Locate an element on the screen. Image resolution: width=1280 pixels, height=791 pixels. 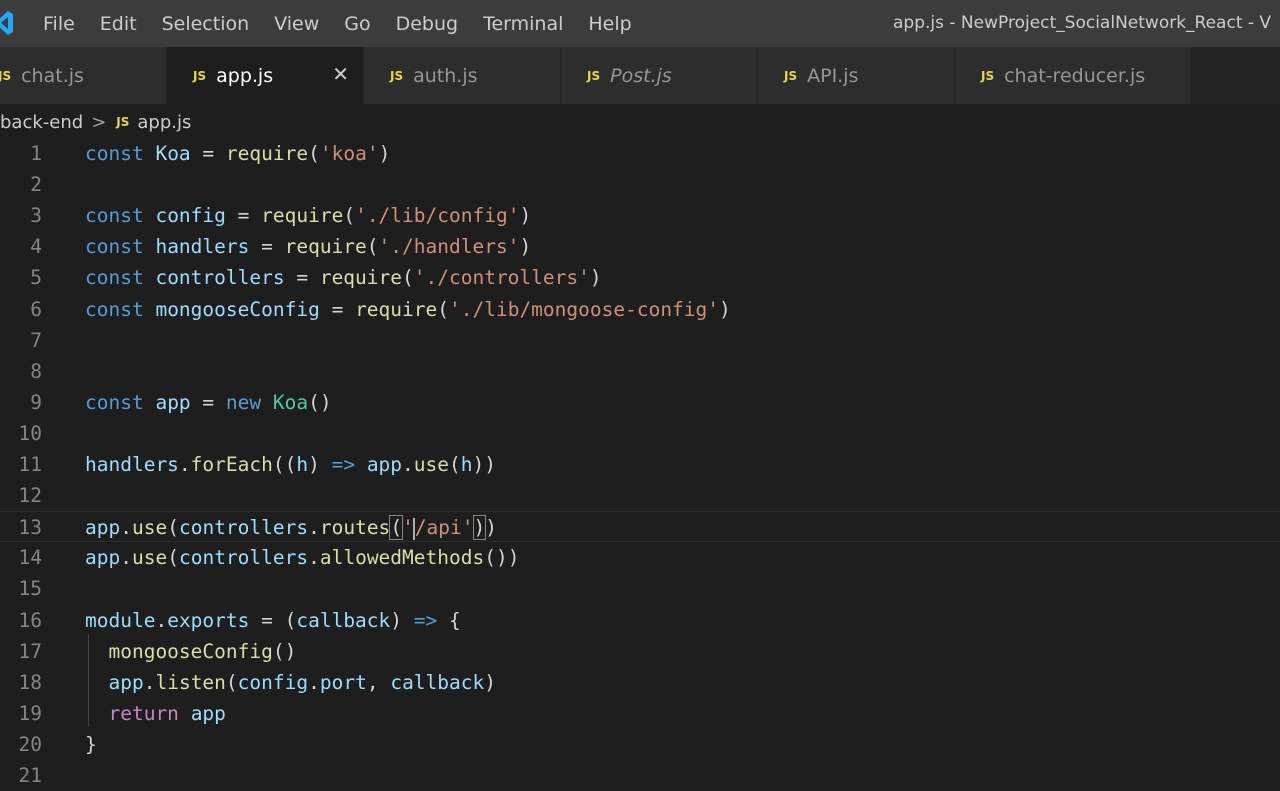
code-line: 7 is located at coordinates (640, 340).